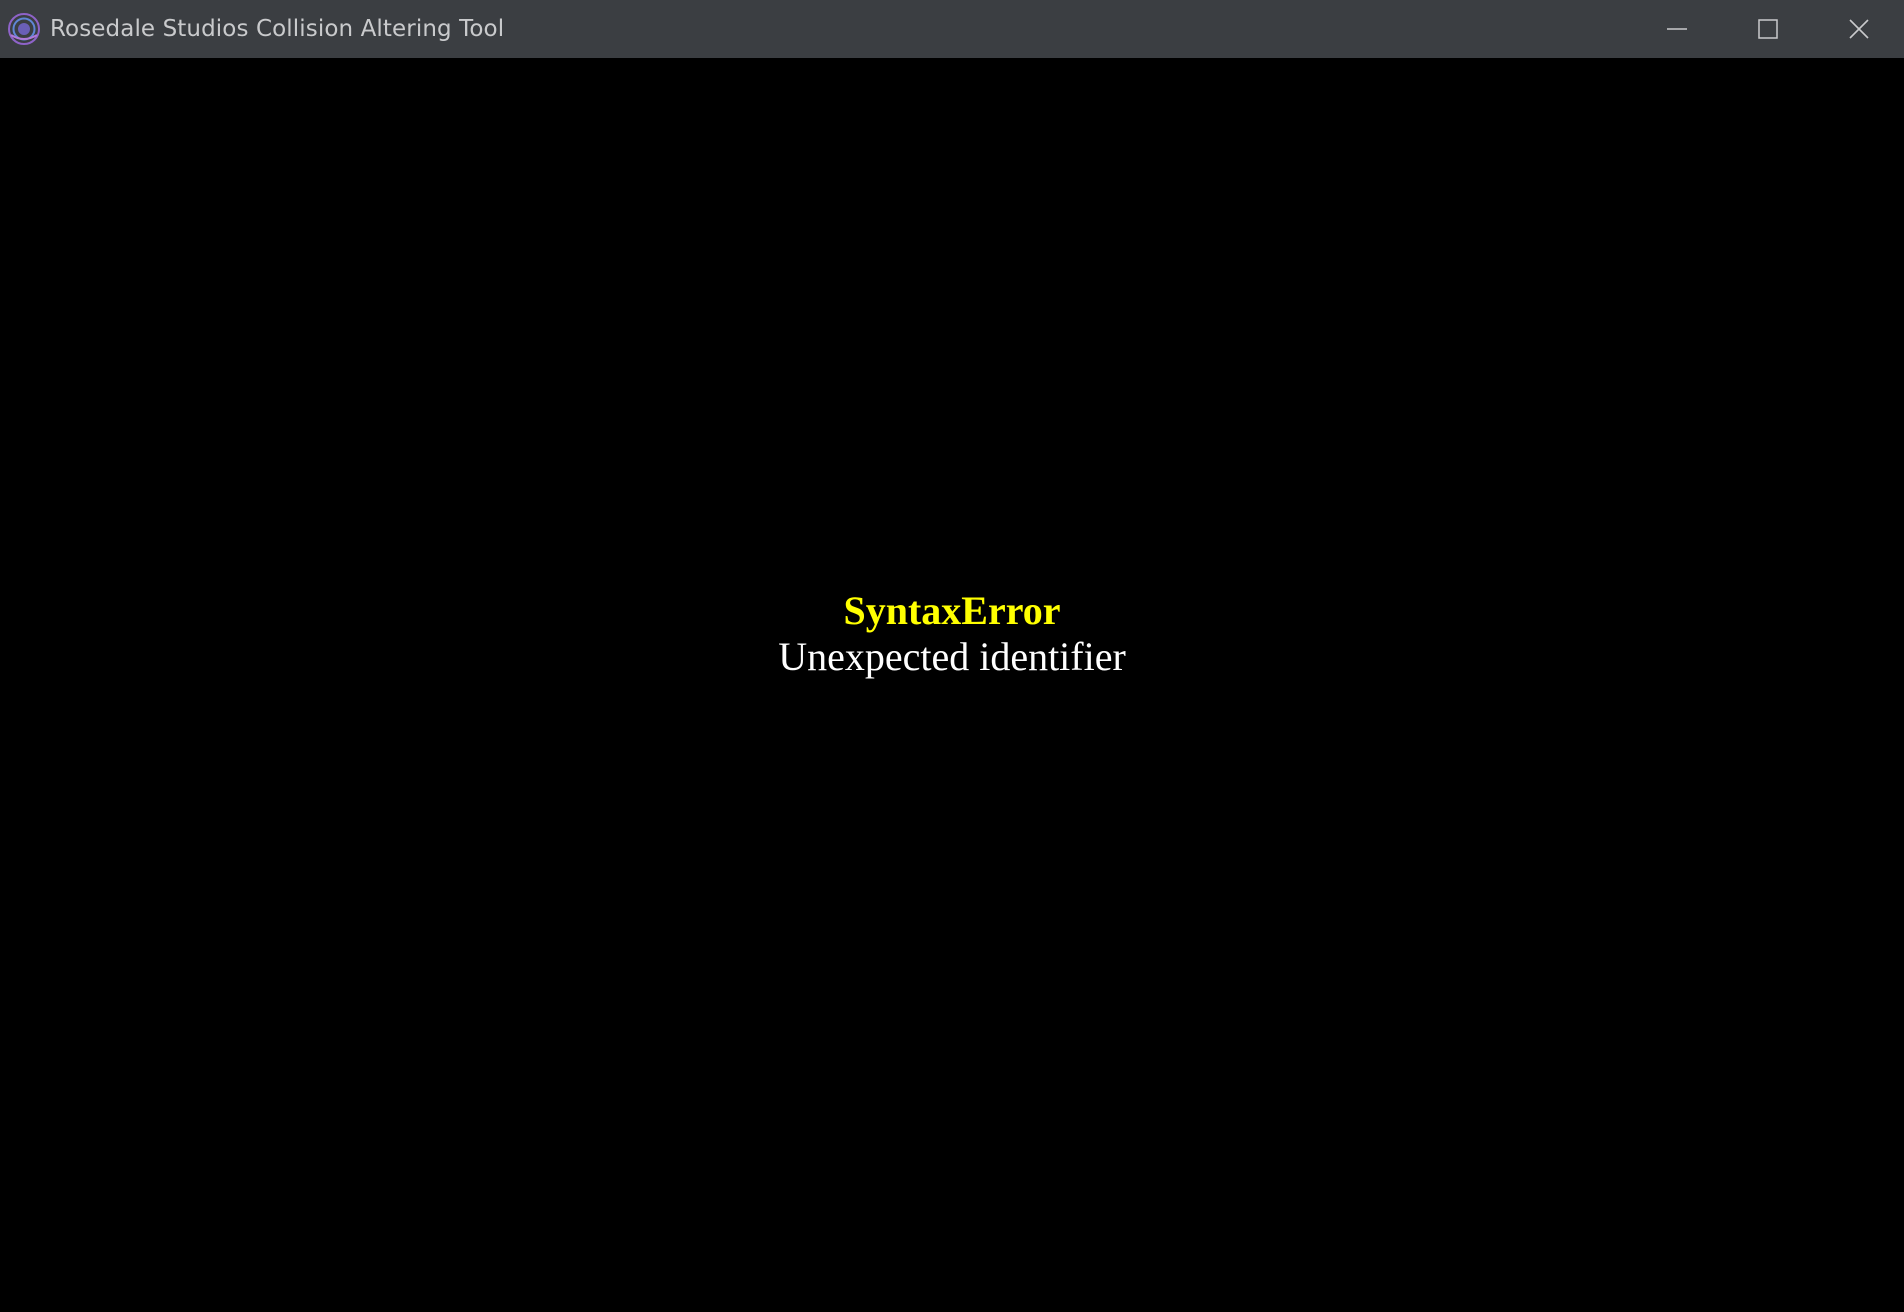  I want to click on minimize-button, so click(1676, 29).